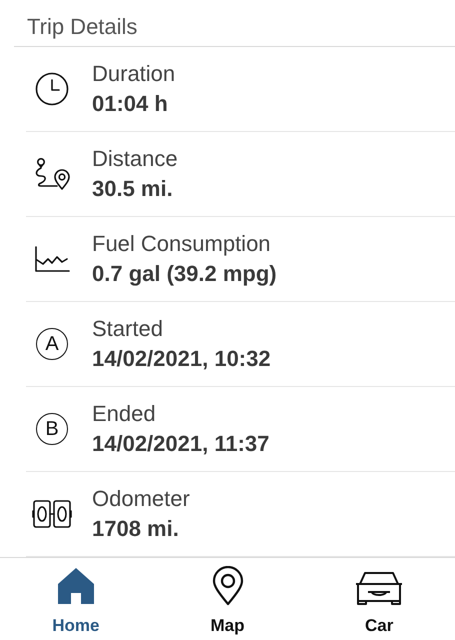 The image size is (455, 640). What do you see at coordinates (52, 259) in the screenshot?
I see `chart-icon` at bounding box center [52, 259].